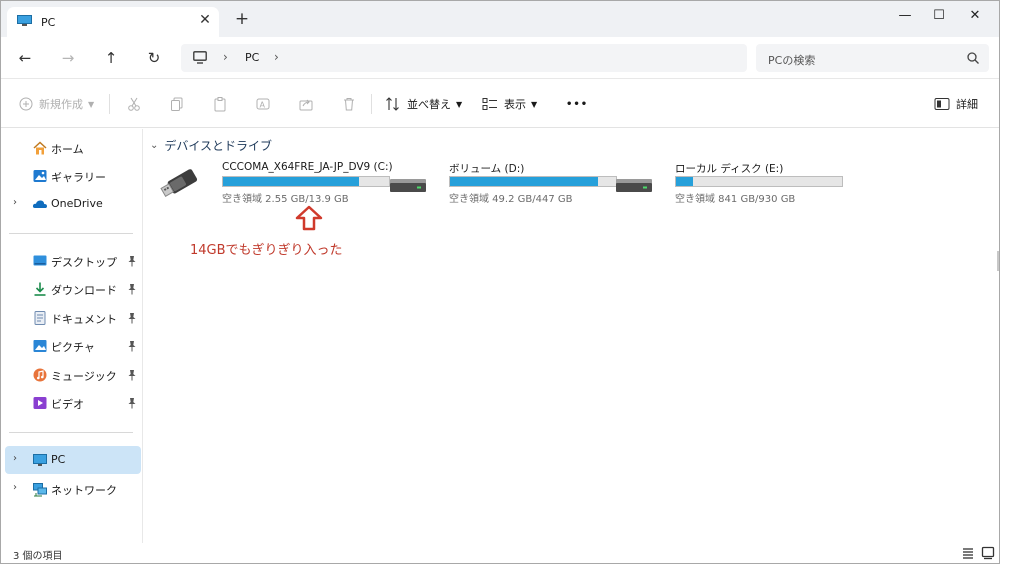 This screenshot has height=576, width=1024. I want to click on sidebar-item-network: › ネットワーク, so click(73, 489).